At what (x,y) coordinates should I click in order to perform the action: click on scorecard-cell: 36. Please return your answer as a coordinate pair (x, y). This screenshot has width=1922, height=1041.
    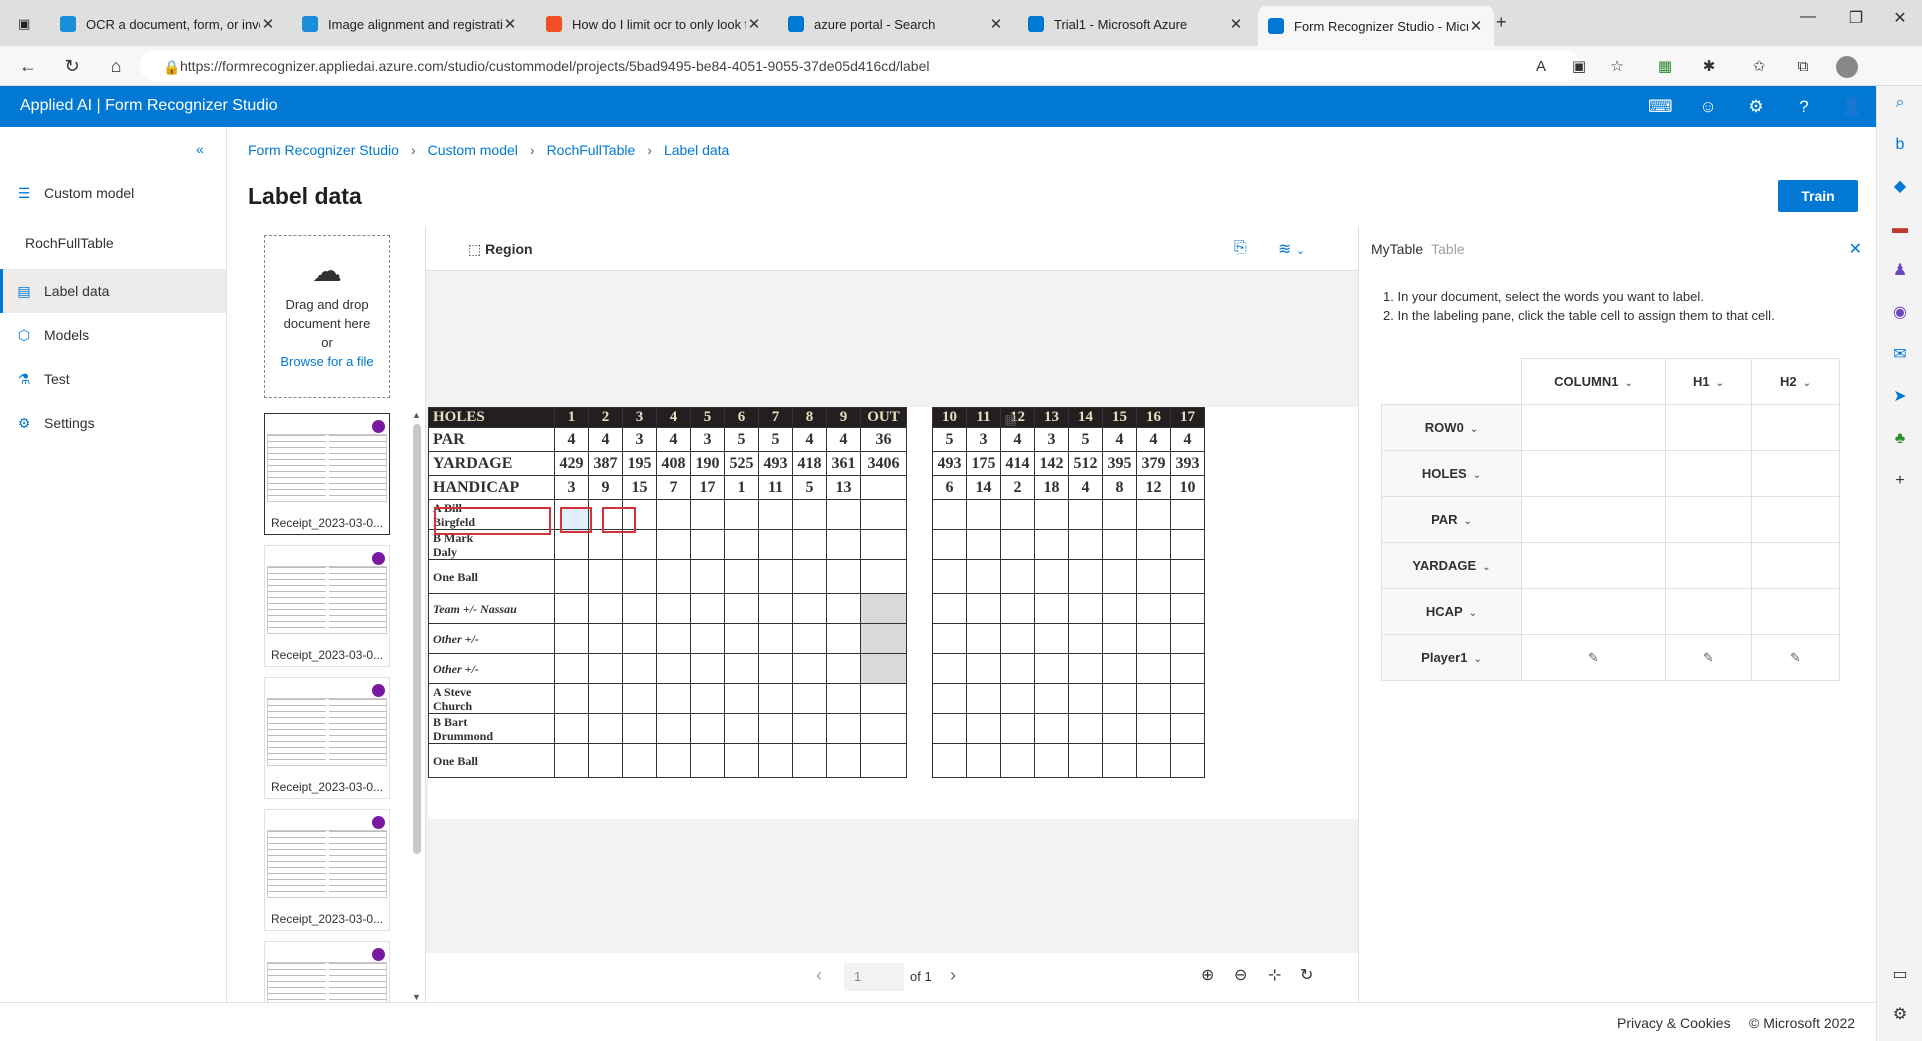
    Looking at the image, I should click on (883, 439).